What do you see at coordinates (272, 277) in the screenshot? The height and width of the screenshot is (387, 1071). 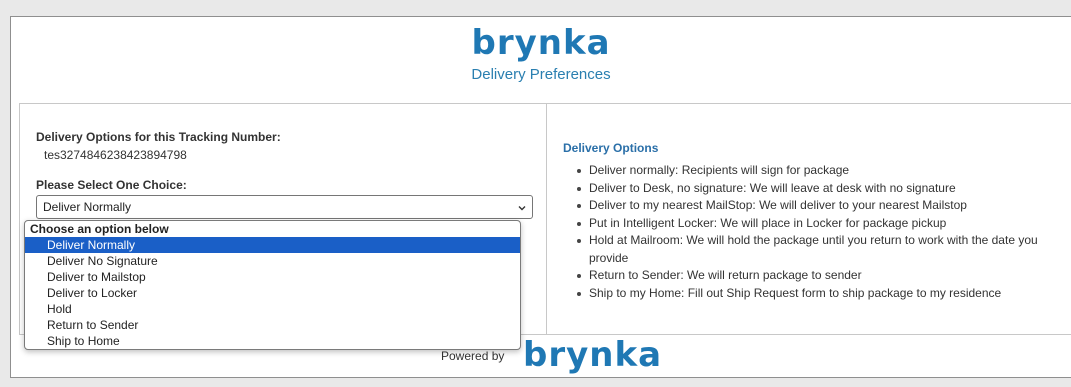 I see `option-deliver-to-mailstop: Deliver to Mailstop` at bounding box center [272, 277].